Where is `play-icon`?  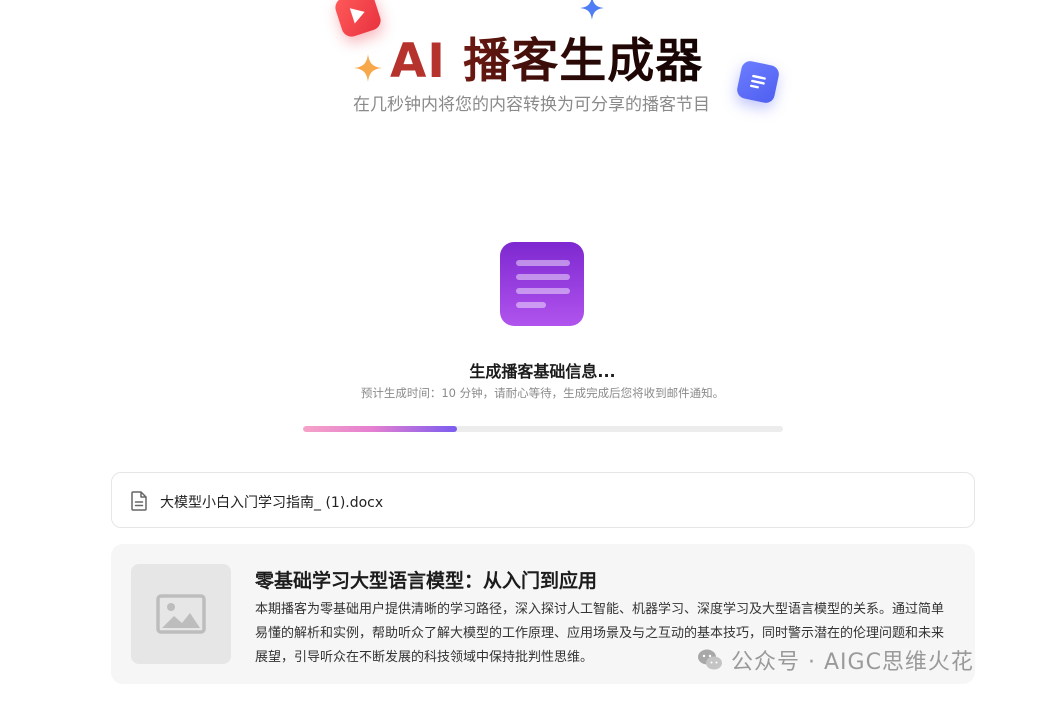 play-icon is located at coordinates (358, 20).